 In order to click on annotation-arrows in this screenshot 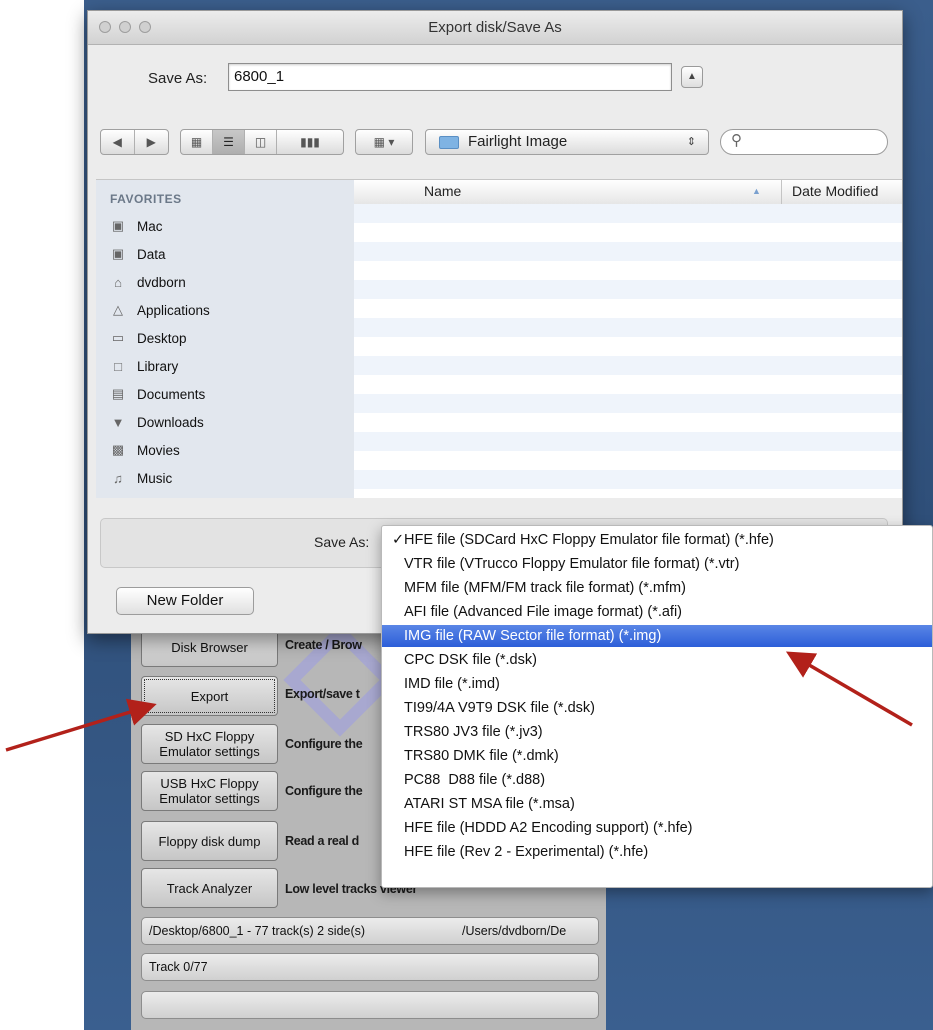, I will do `click(459, 701)`.